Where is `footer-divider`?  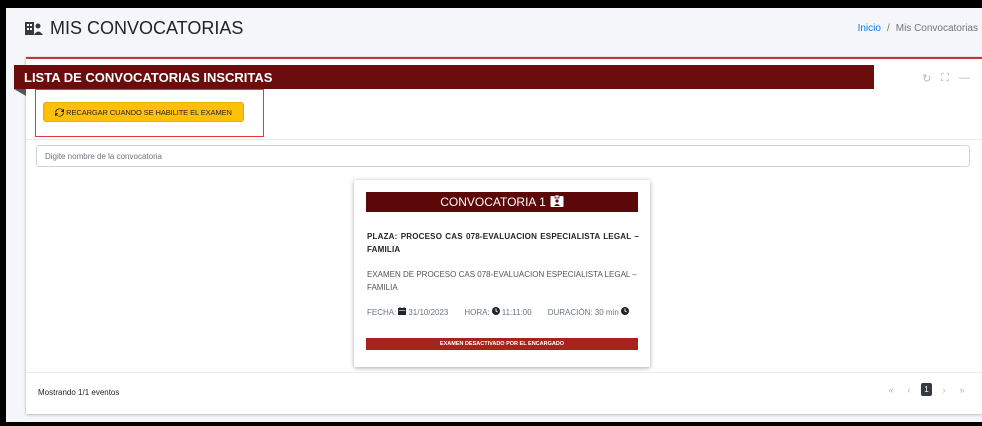
footer-divider is located at coordinates (504, 372).